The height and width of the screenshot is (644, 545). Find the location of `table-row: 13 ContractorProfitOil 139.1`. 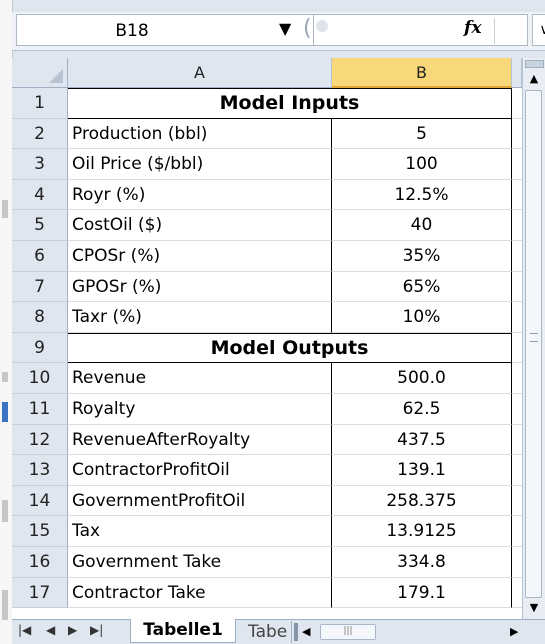

table-row: 13 ContractorProfitOil 139.1 is located at coordinates (267, 470).